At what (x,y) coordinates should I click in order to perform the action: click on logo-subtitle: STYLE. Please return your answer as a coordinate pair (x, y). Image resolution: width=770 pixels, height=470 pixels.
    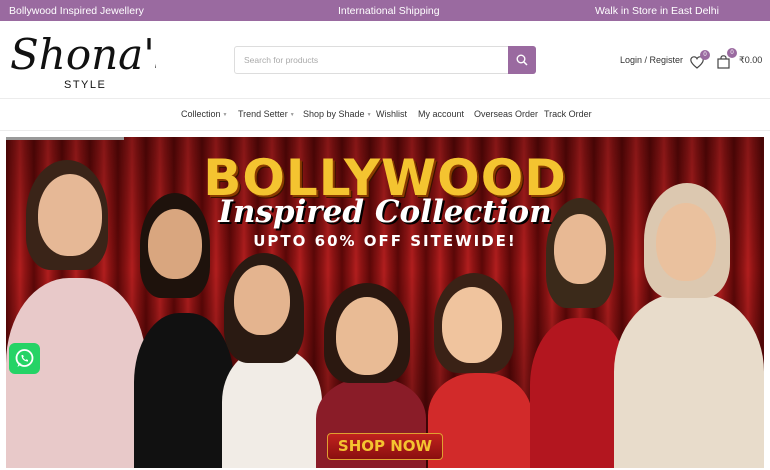
    Looking at the image, I should click on (85, 85).